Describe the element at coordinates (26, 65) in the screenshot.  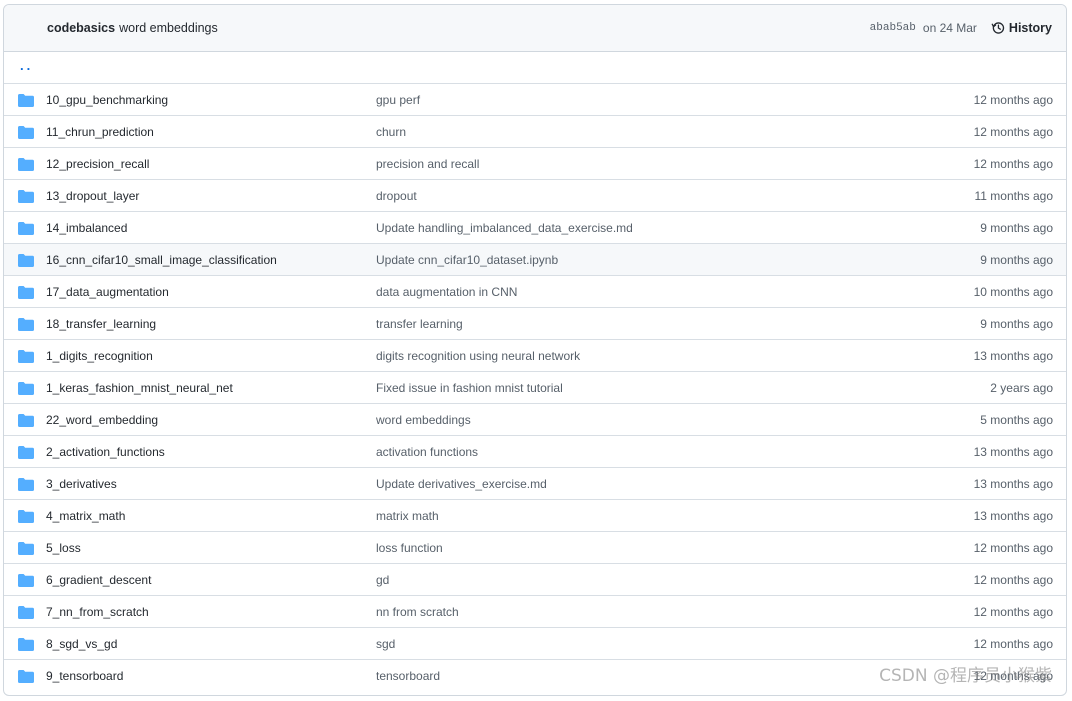
I see `parent-directory-link: ..` at that location.